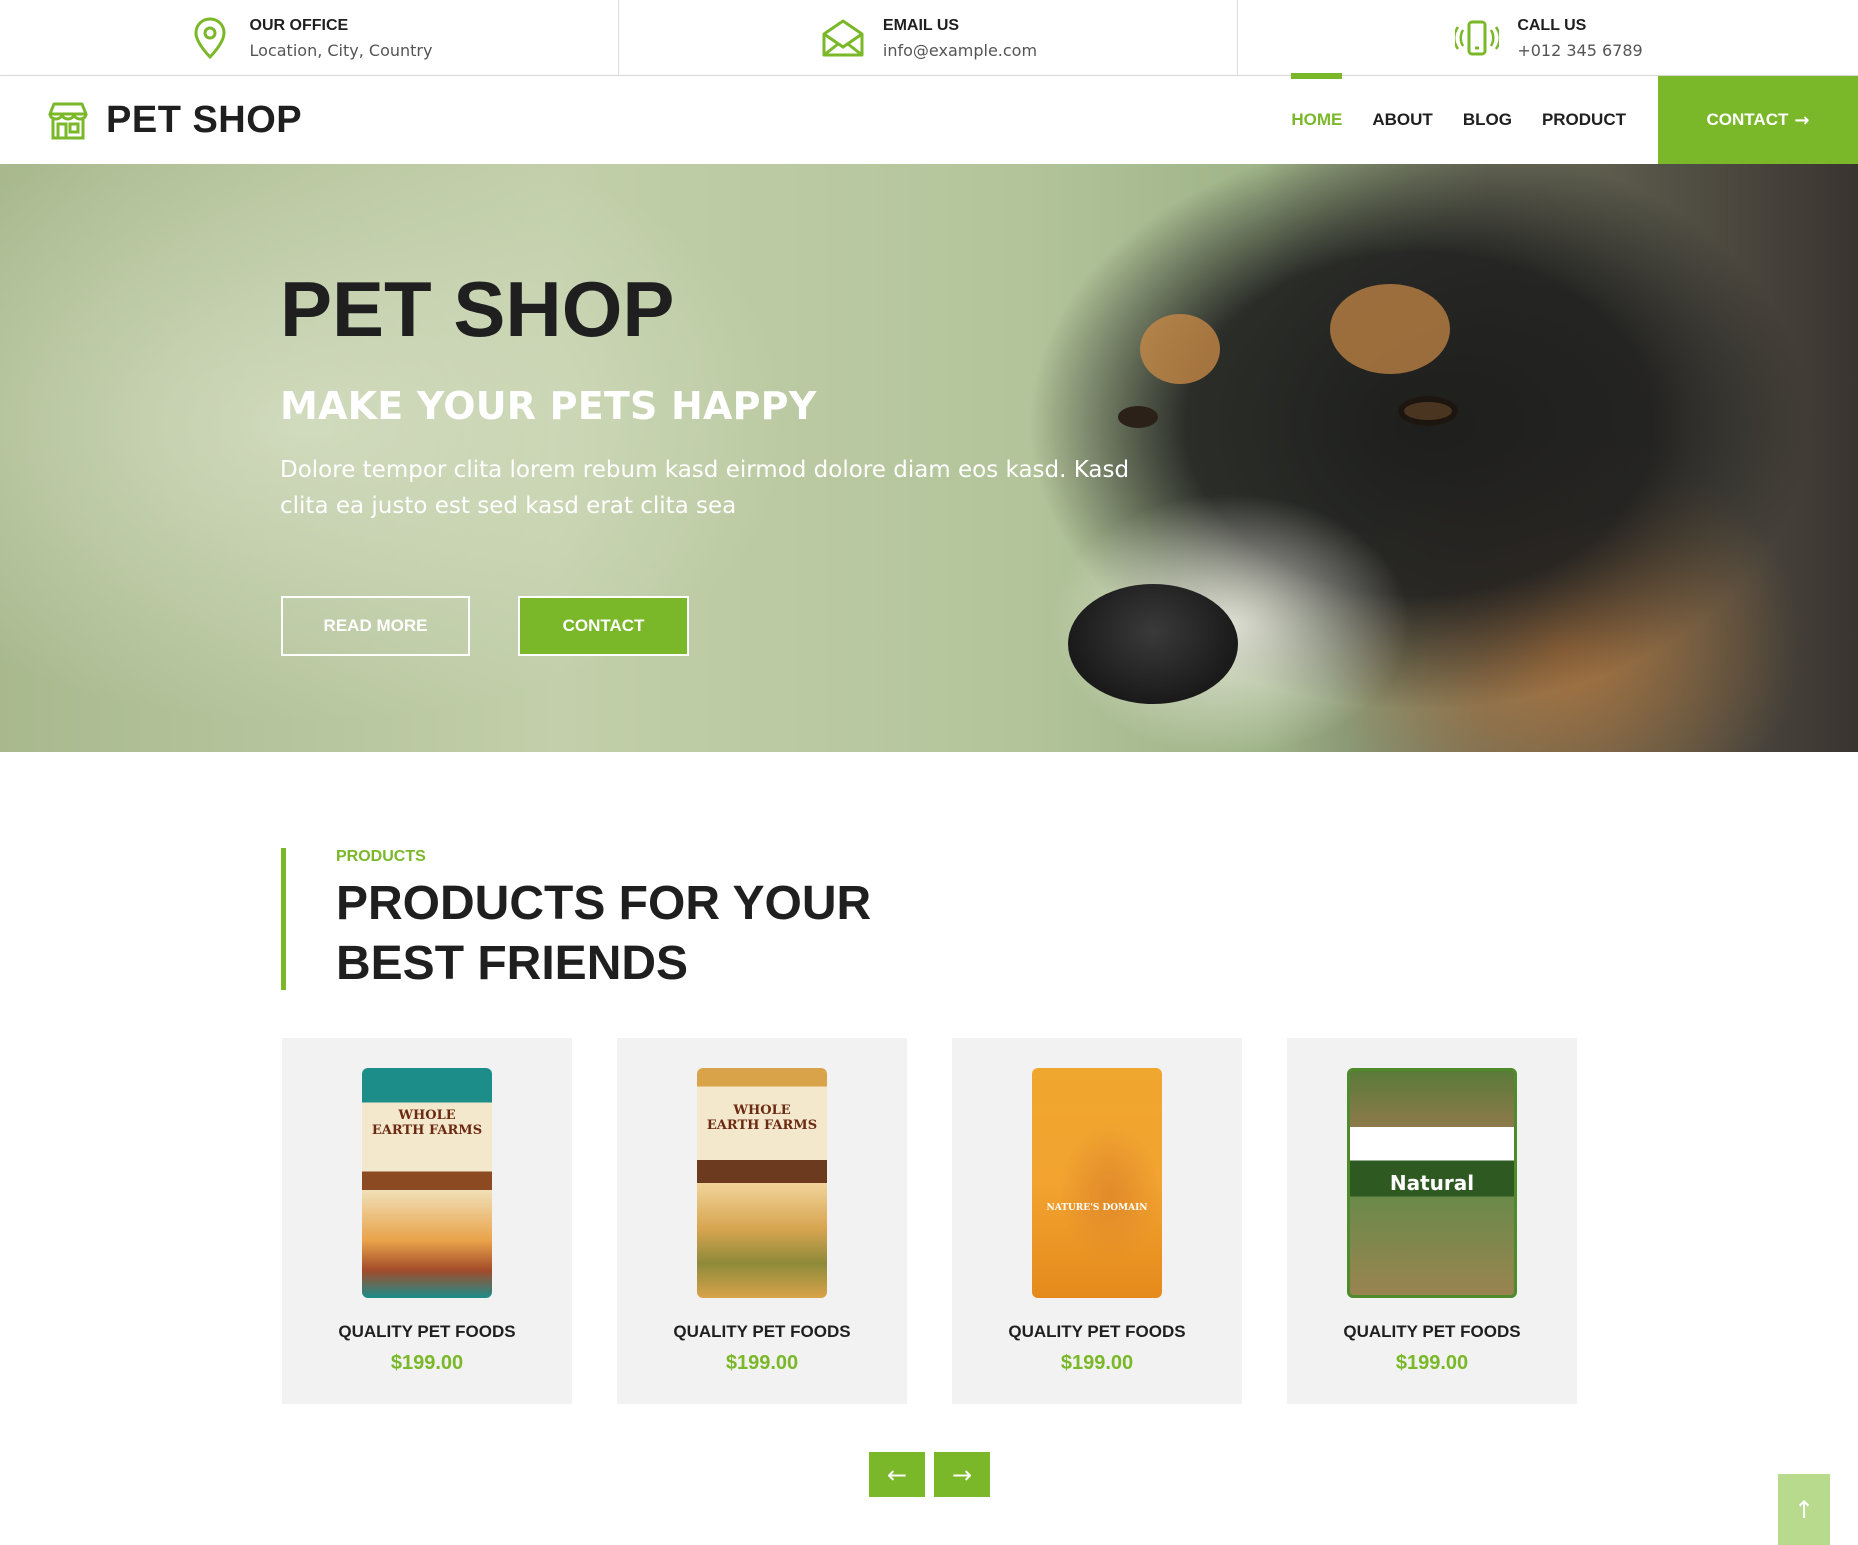  I want to click on products-heading: PRODUCTS PRODUCTS FOR YOUR BEST FRIENDS, so click(631, 919).